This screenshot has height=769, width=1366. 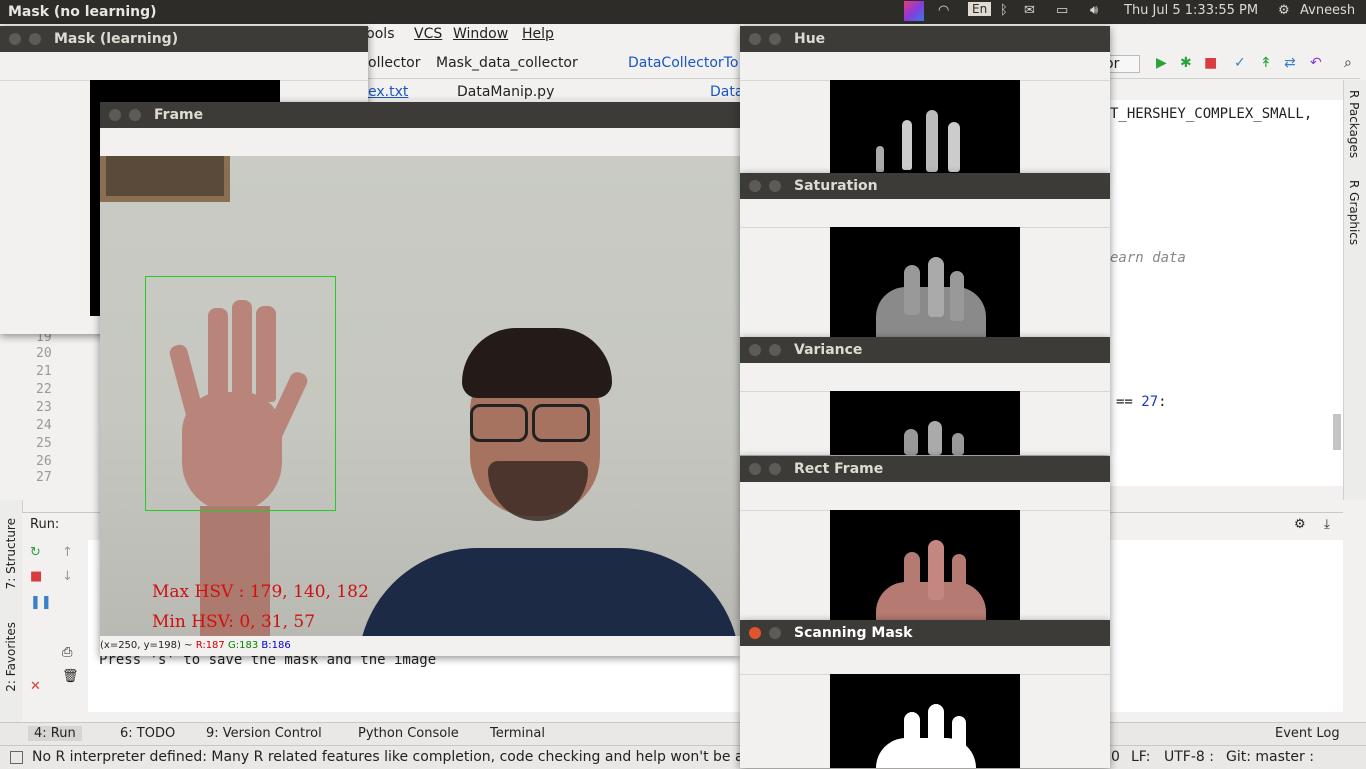 I want to click on glasses-right, so click(x=561, y=423).